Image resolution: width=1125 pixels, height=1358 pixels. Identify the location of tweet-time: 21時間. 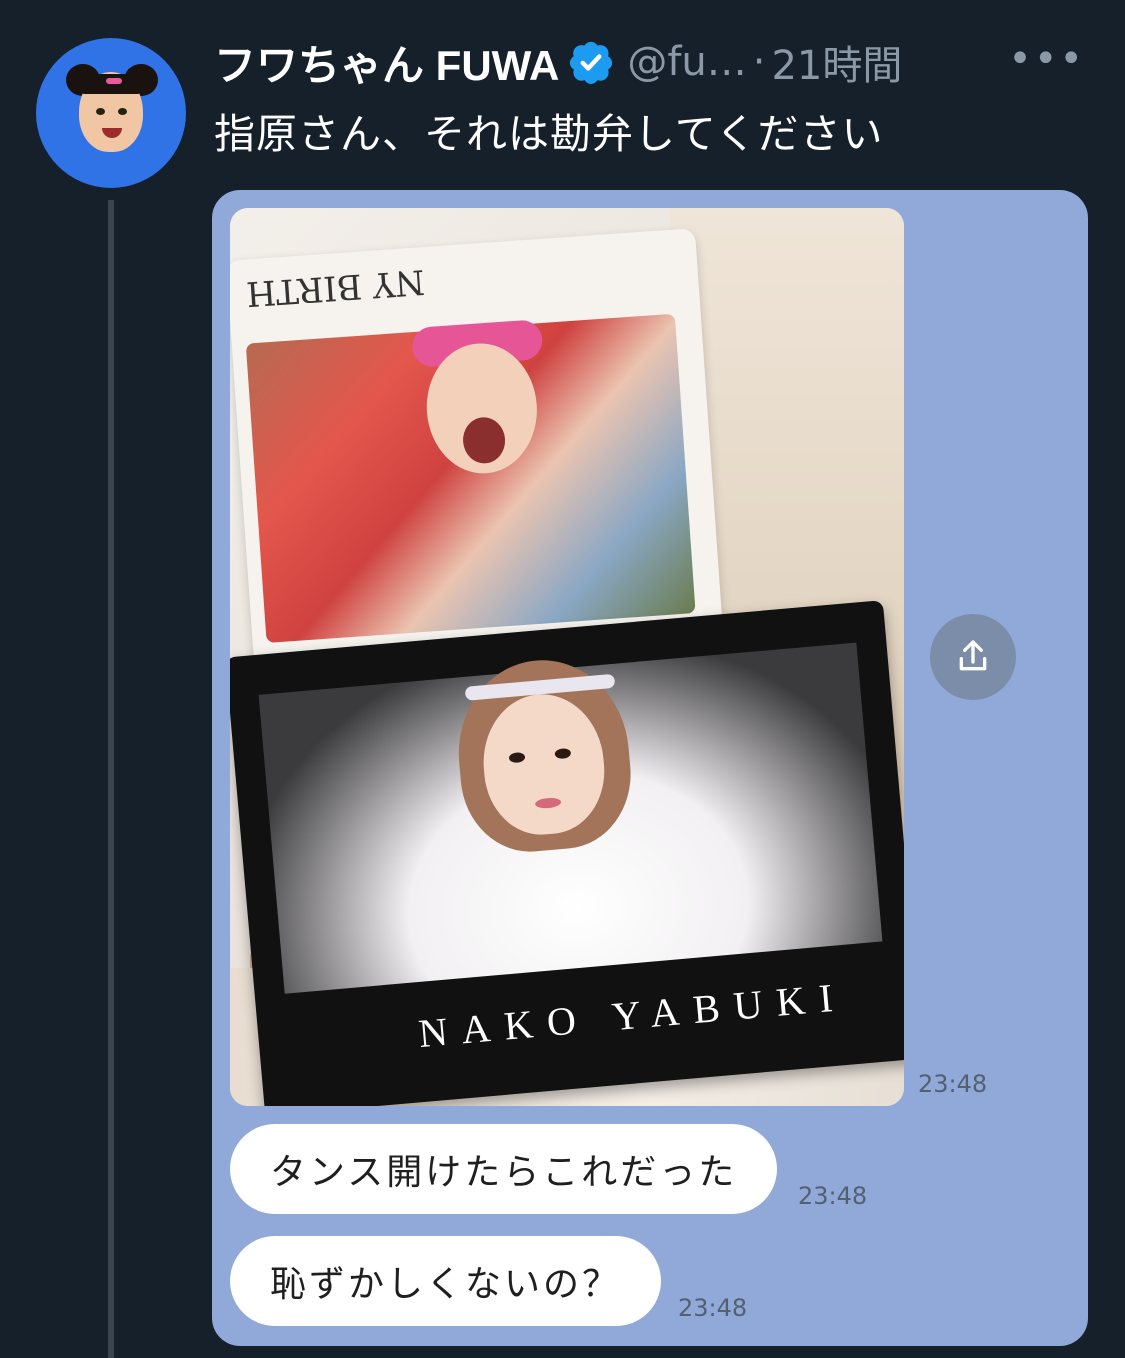
(836, 62).